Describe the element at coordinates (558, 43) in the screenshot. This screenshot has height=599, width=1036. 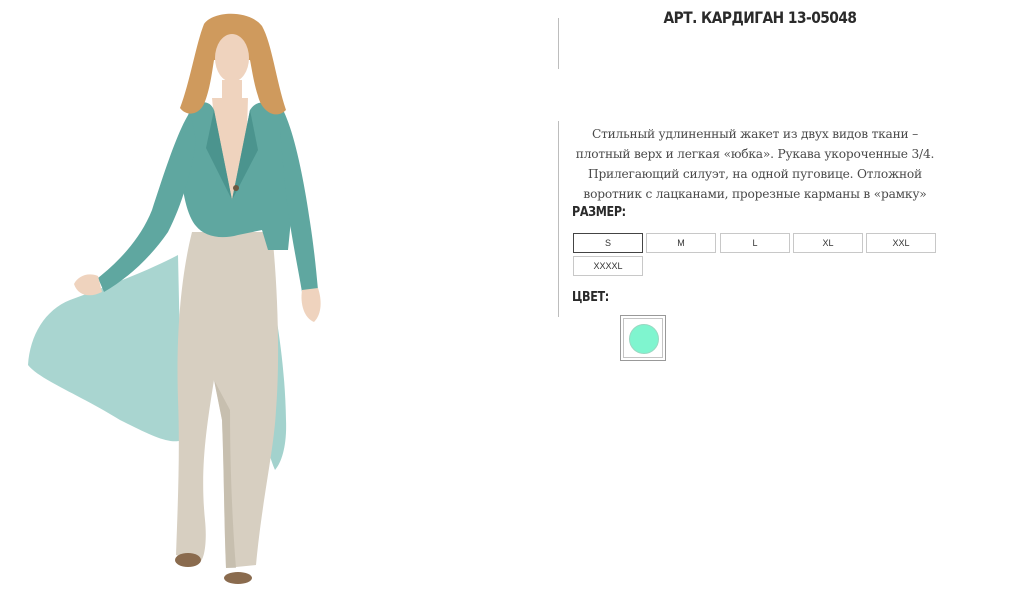
I see `divider-top` at that location.